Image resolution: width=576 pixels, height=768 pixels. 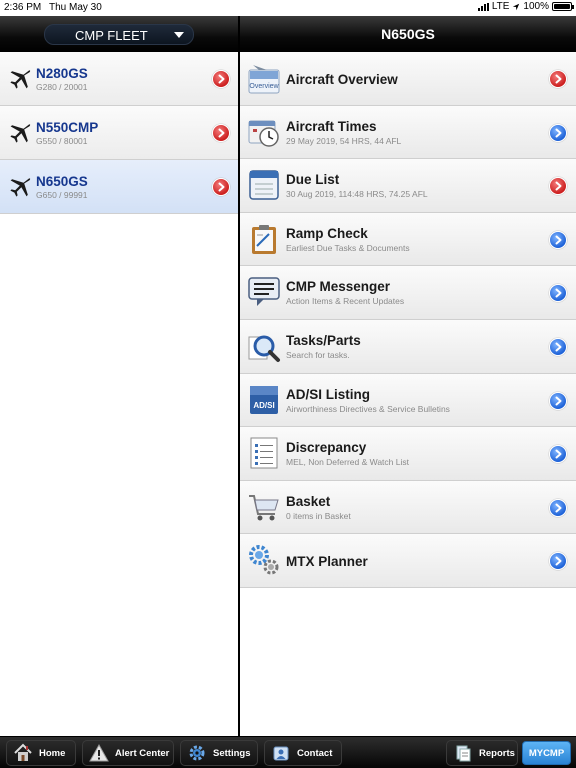 What do you see at coordinates (281, 753) in the screenshot?
I see `contact-icon` at bounding box center [281, 753].